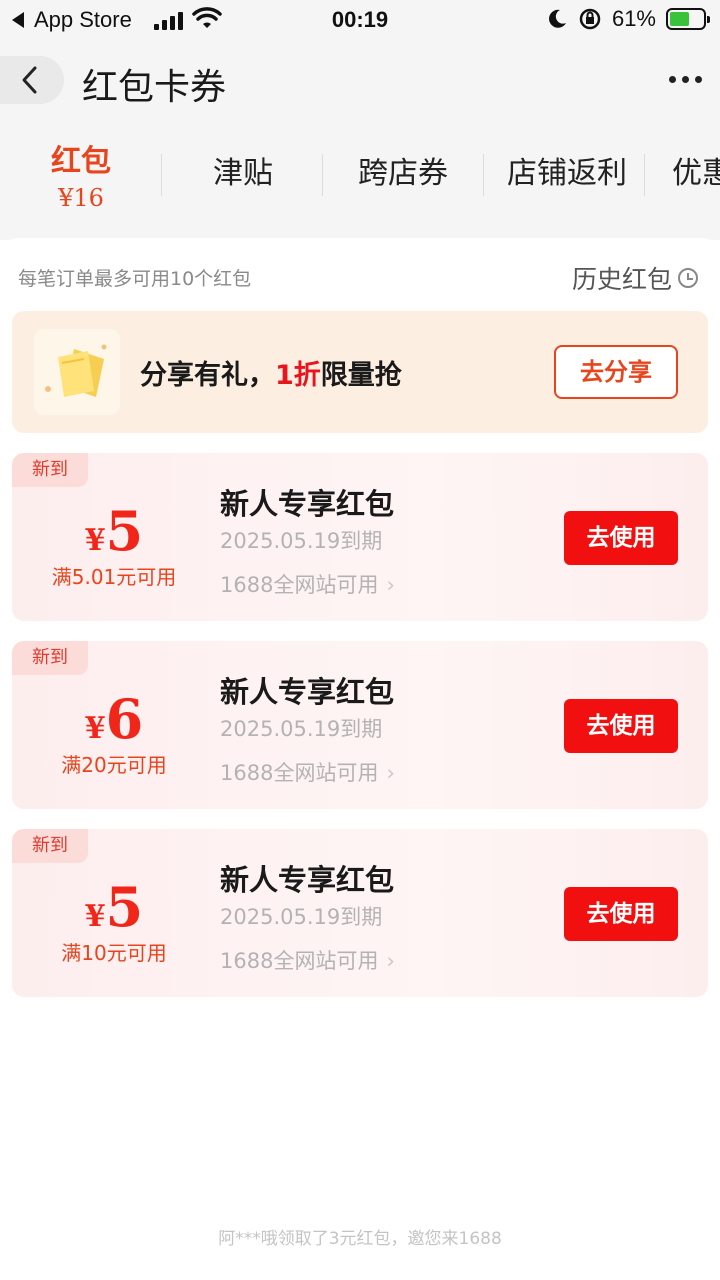 The height and width of the screenshot is (1280, 720). I want to click on page-title: 红包卡券, so click(154, 87).